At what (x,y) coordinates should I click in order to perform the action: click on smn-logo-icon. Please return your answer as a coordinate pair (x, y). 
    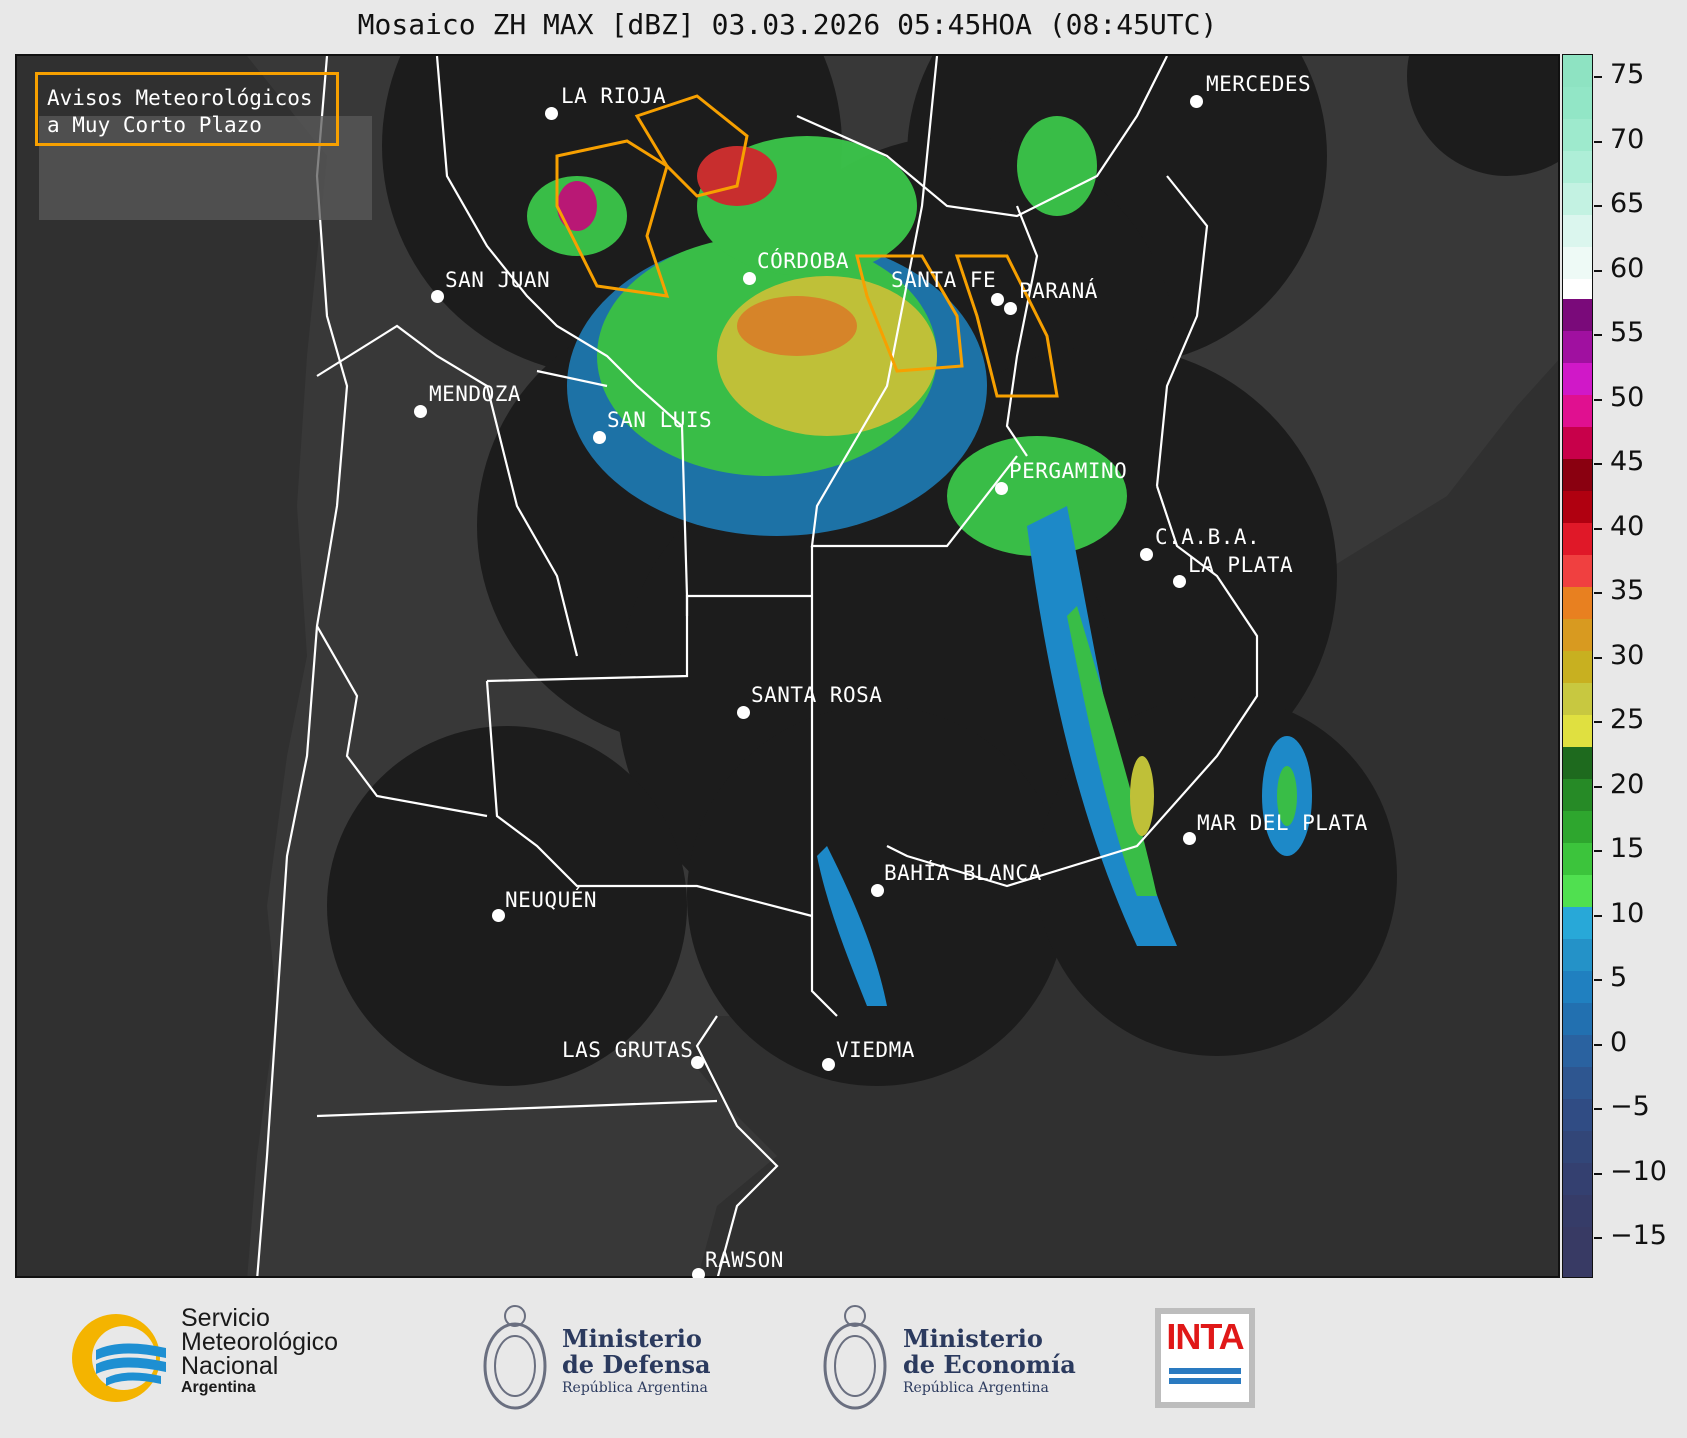
    Looking at the image, I should click on (119, 1358).